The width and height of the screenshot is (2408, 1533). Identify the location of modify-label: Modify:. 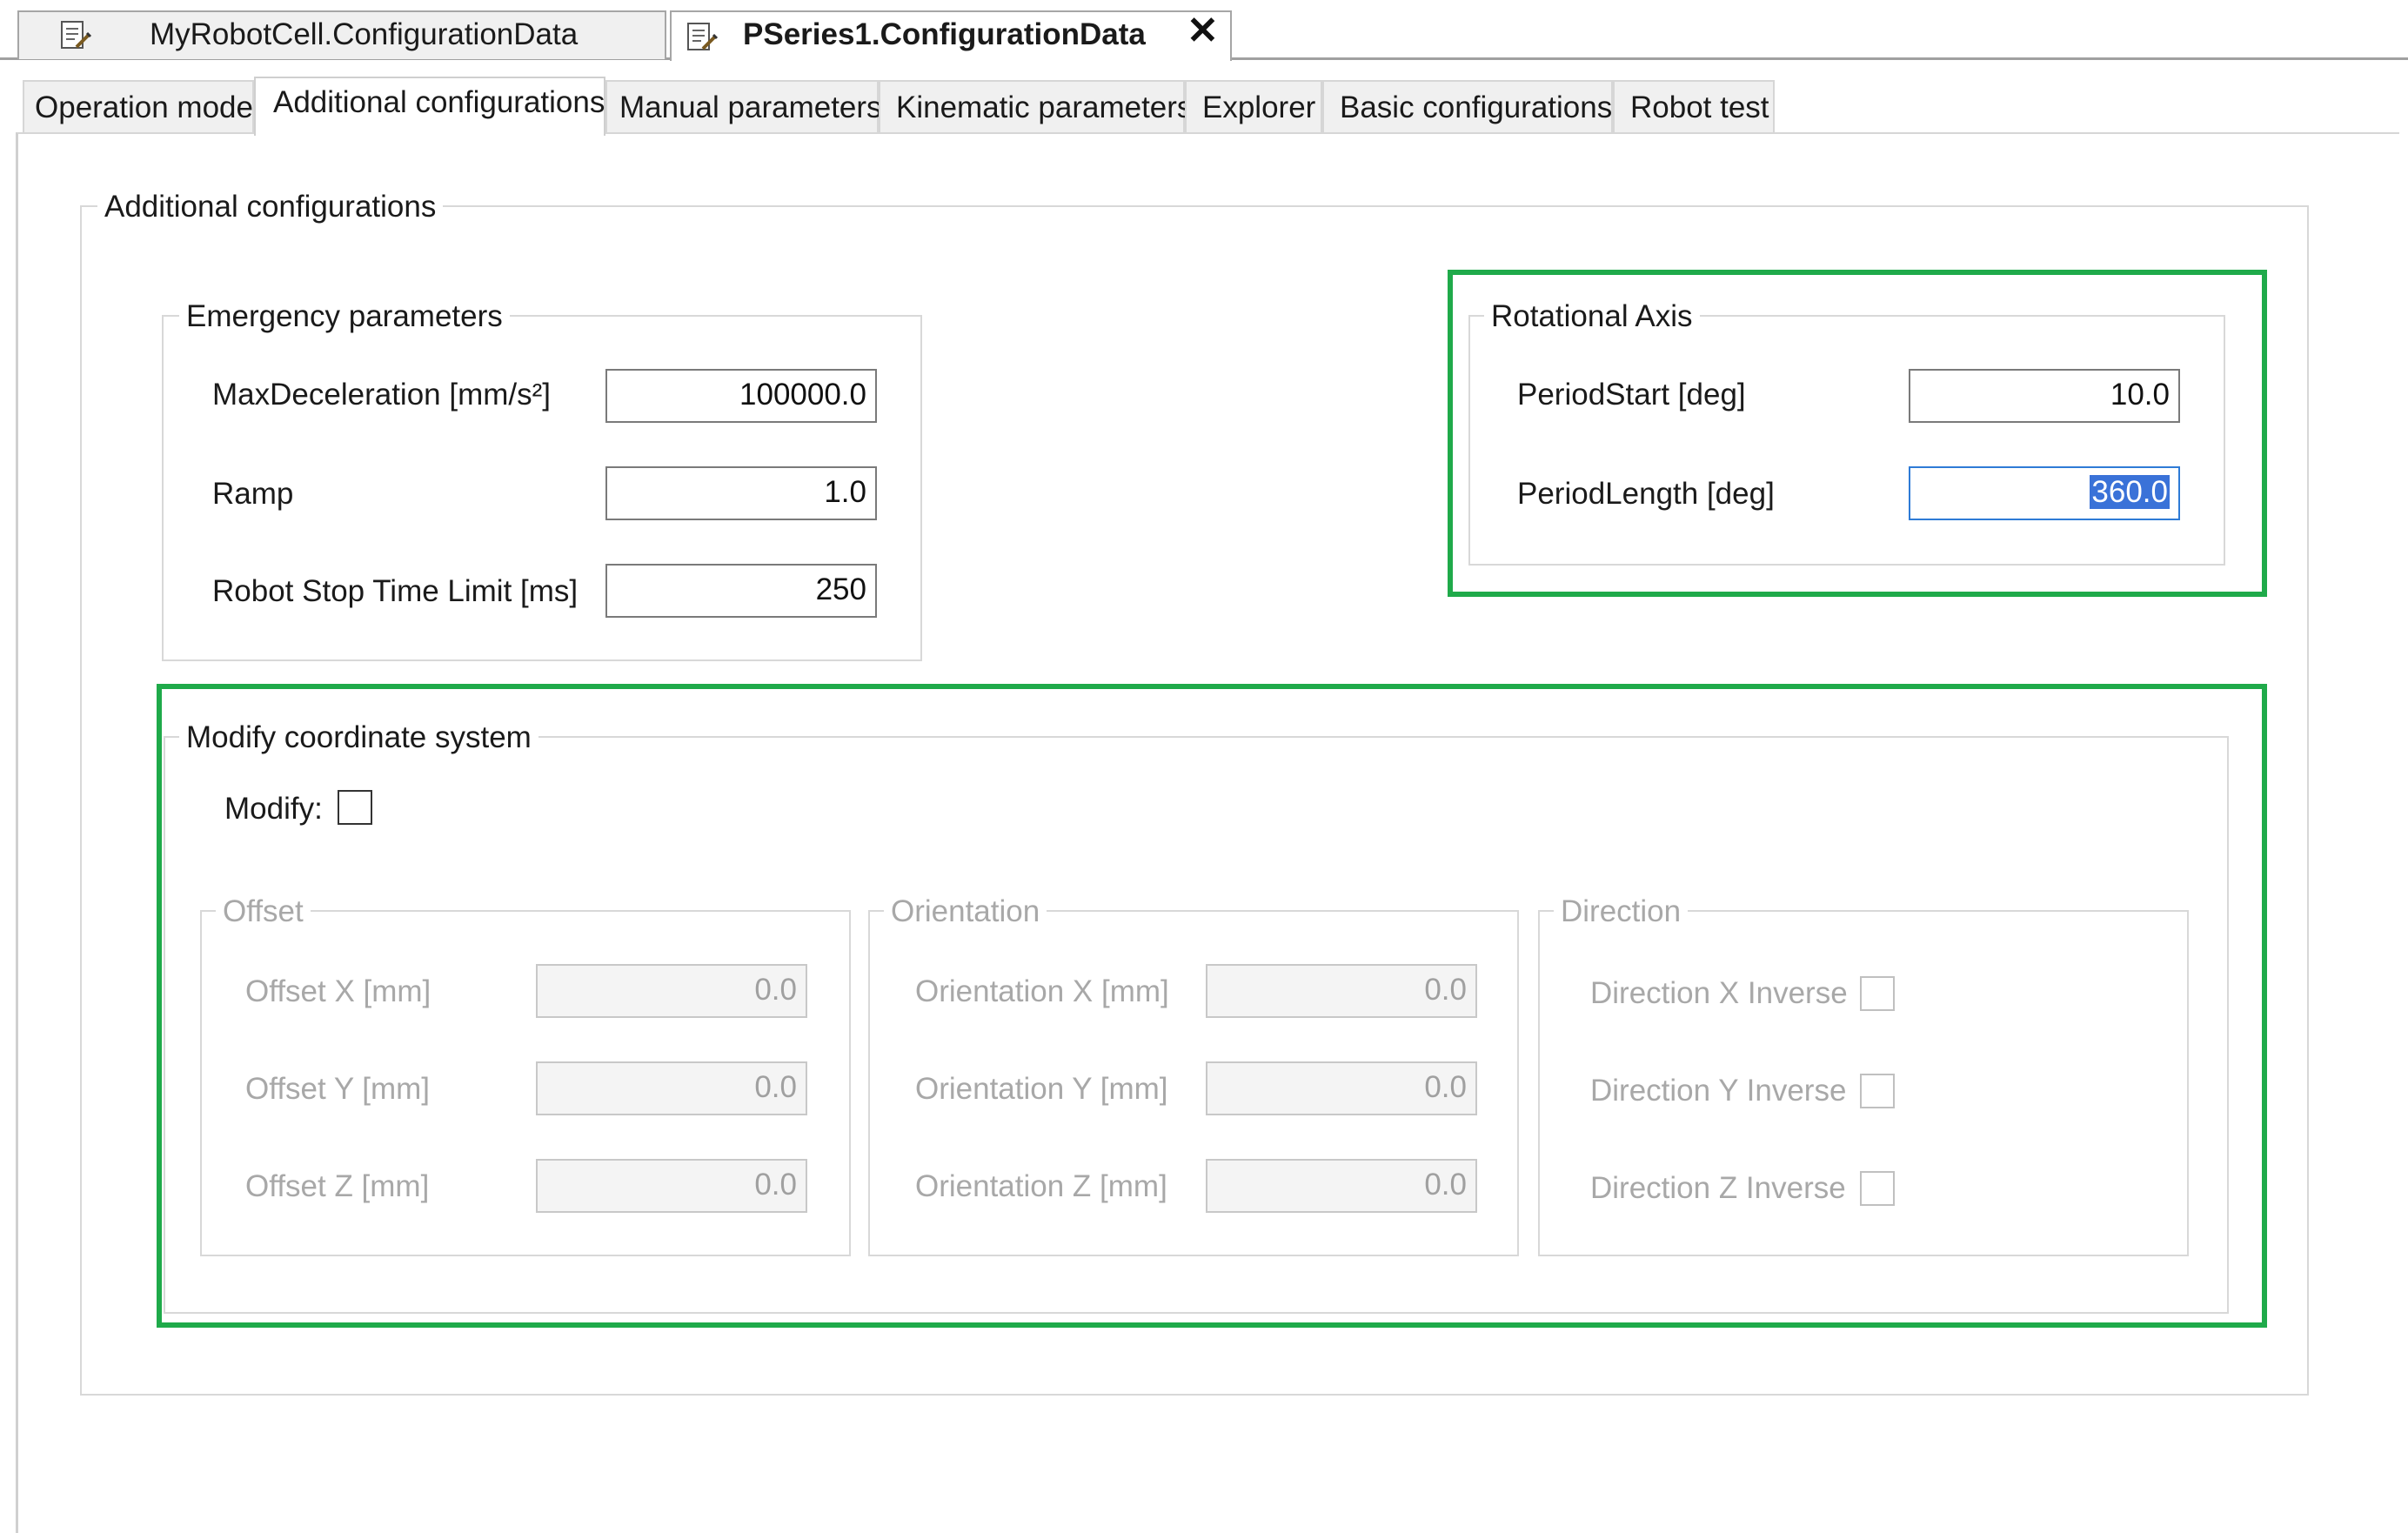
(273, 809).